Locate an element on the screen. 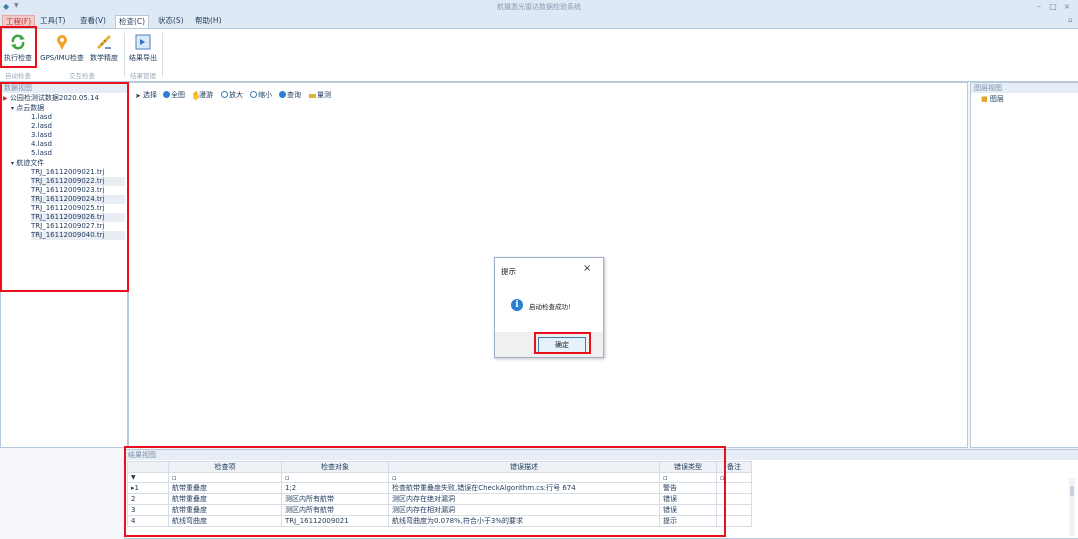 Image resolution: width=1078 pixels, height=539 pixels. menu-status: 状态(S) is located at coordinates (171, 21).